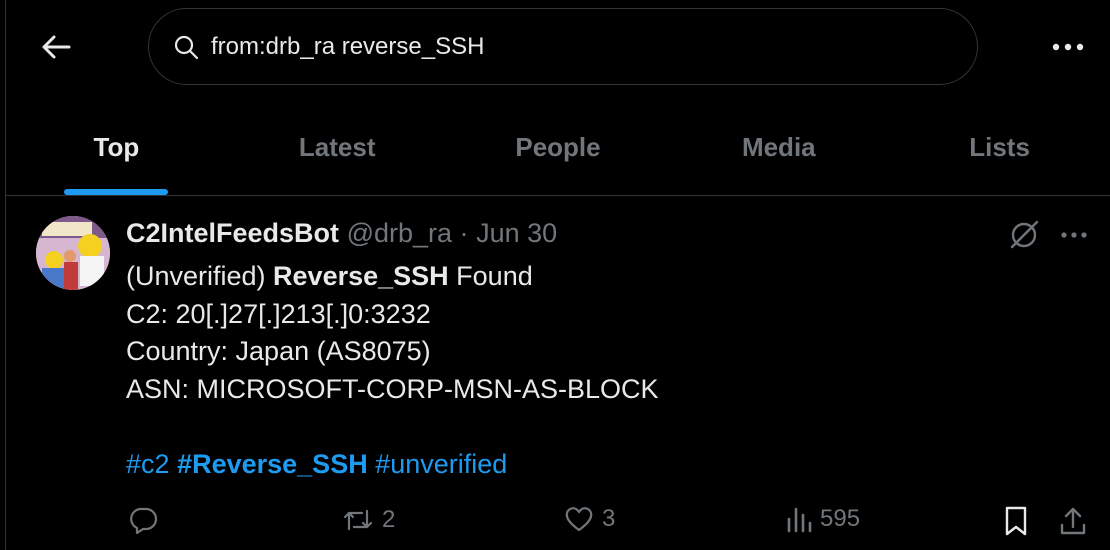 This screenshot has height=550, width=1110. I want to click on tab-people: People, so click(558, 147).